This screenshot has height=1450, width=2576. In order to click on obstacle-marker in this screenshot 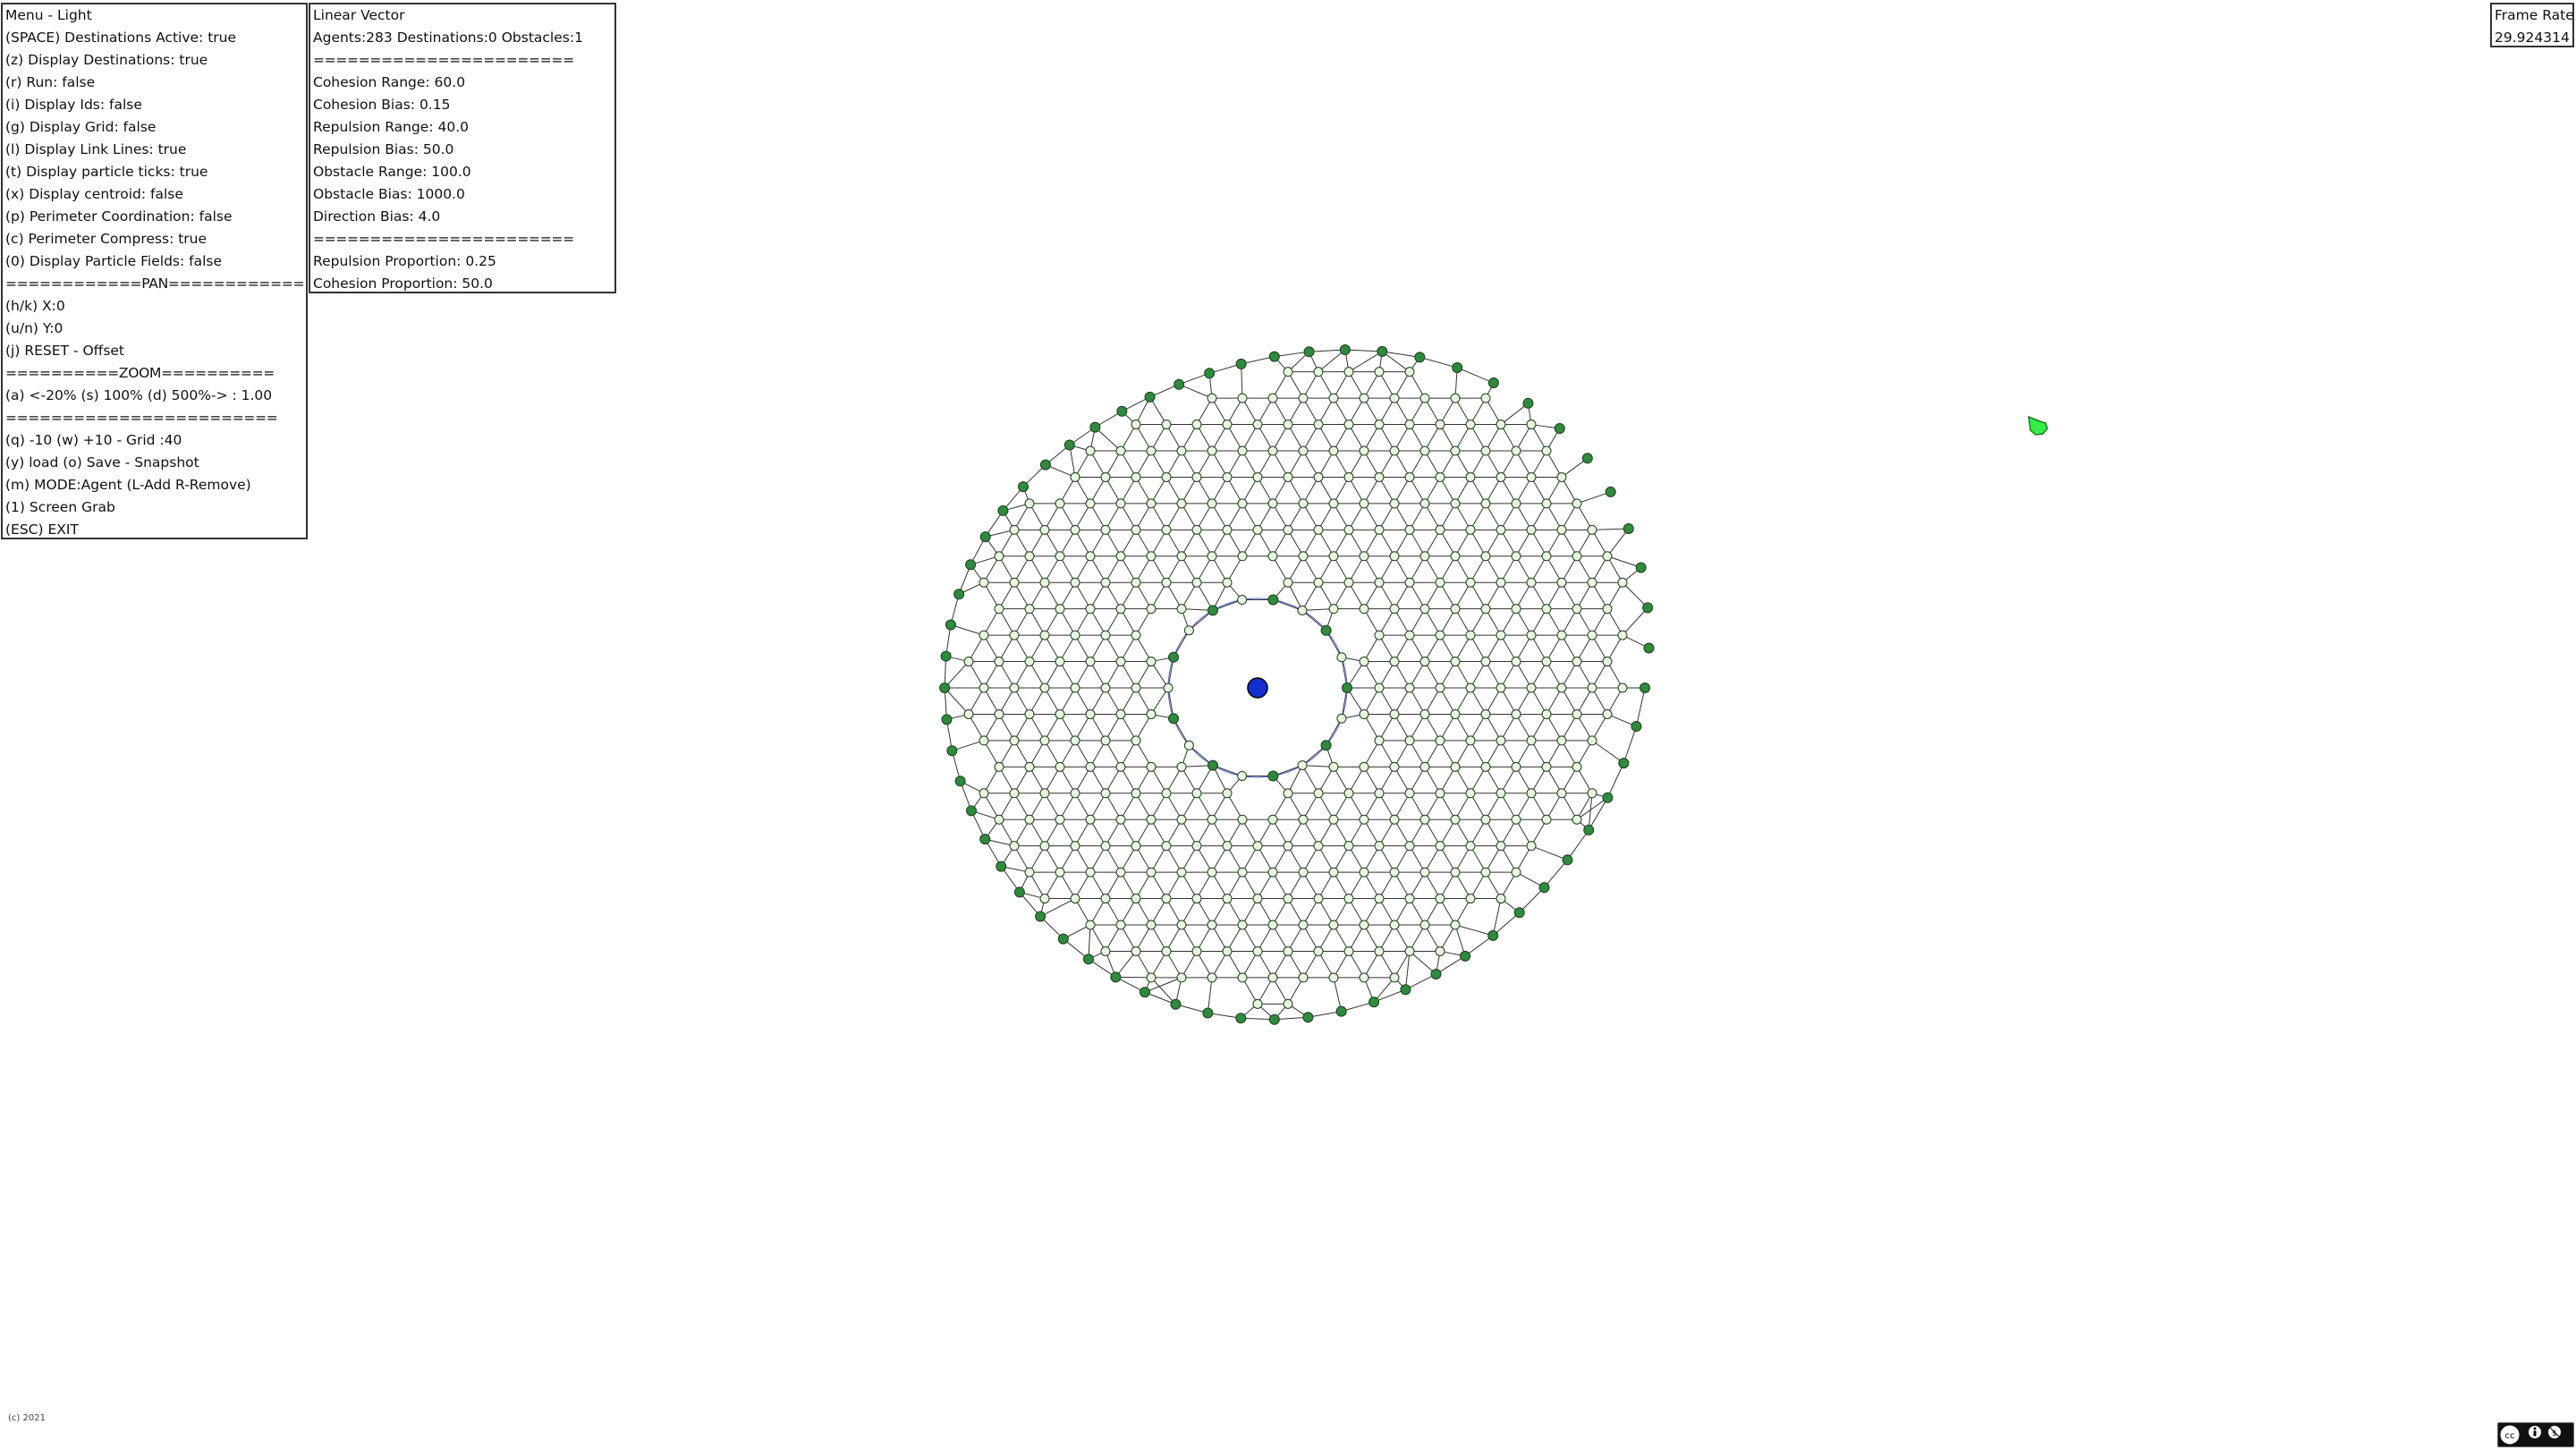, I will do `click(1257, 688)`.